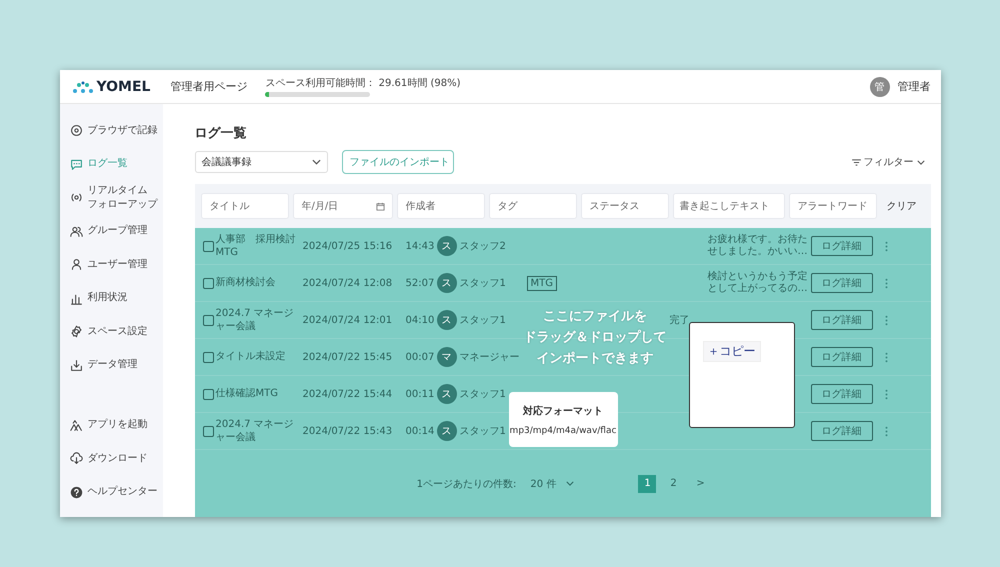  Describe the element at coordinates (901, 206) in the screenshot. I see `clear-button: クリア` at that location.